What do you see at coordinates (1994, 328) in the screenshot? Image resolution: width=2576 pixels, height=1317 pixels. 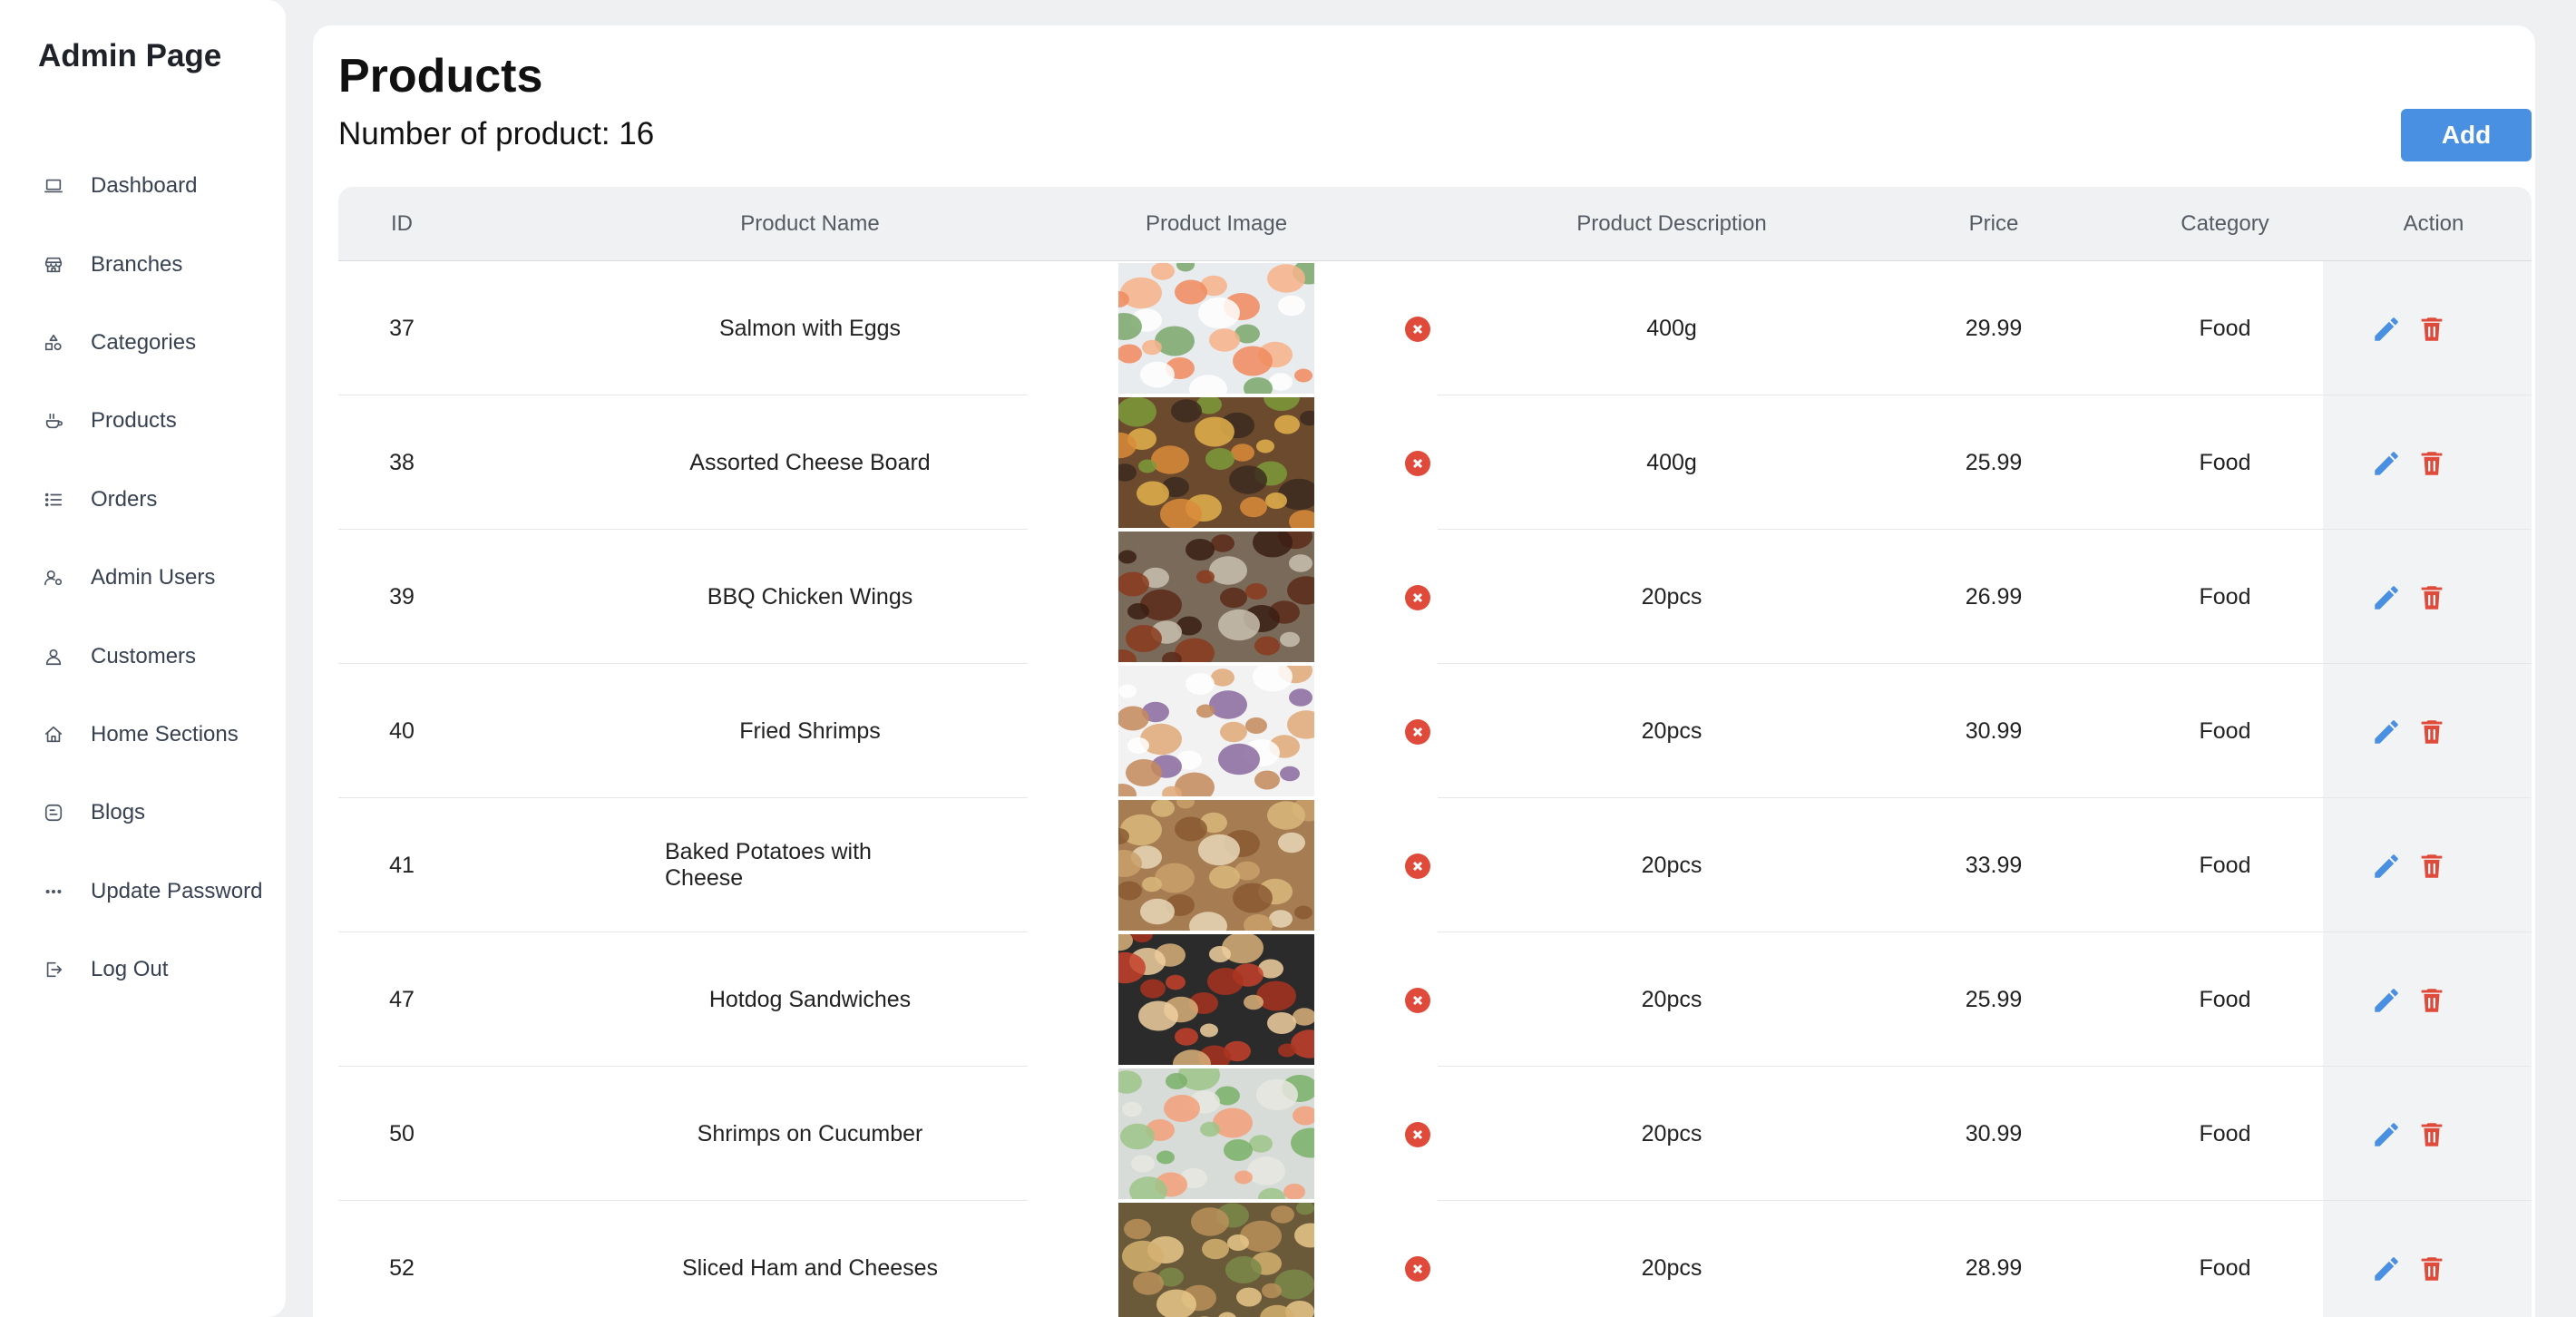 I see `cell-price: 29.99` at bounding box center [1994, 328].